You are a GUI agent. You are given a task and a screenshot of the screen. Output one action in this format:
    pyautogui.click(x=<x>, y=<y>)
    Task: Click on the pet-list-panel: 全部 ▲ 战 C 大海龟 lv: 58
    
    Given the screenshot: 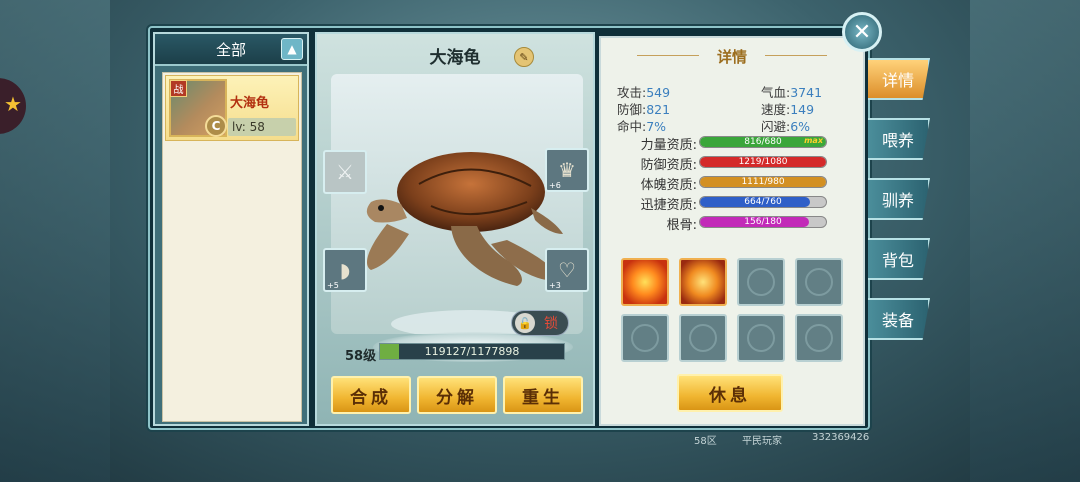 What is the action you would take?
    pyautogui.click(x=231, y=229)
    